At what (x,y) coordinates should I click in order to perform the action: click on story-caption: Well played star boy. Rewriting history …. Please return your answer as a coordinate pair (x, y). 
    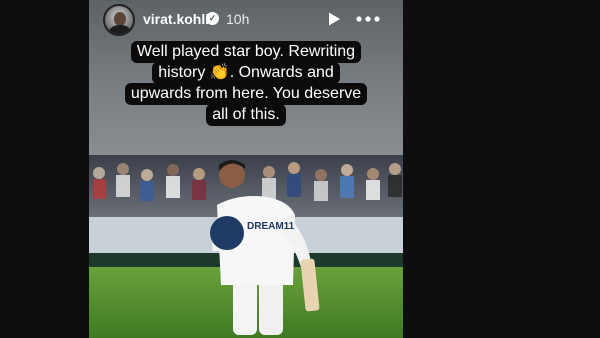
    Looking at the image, I should click on (246, 83).